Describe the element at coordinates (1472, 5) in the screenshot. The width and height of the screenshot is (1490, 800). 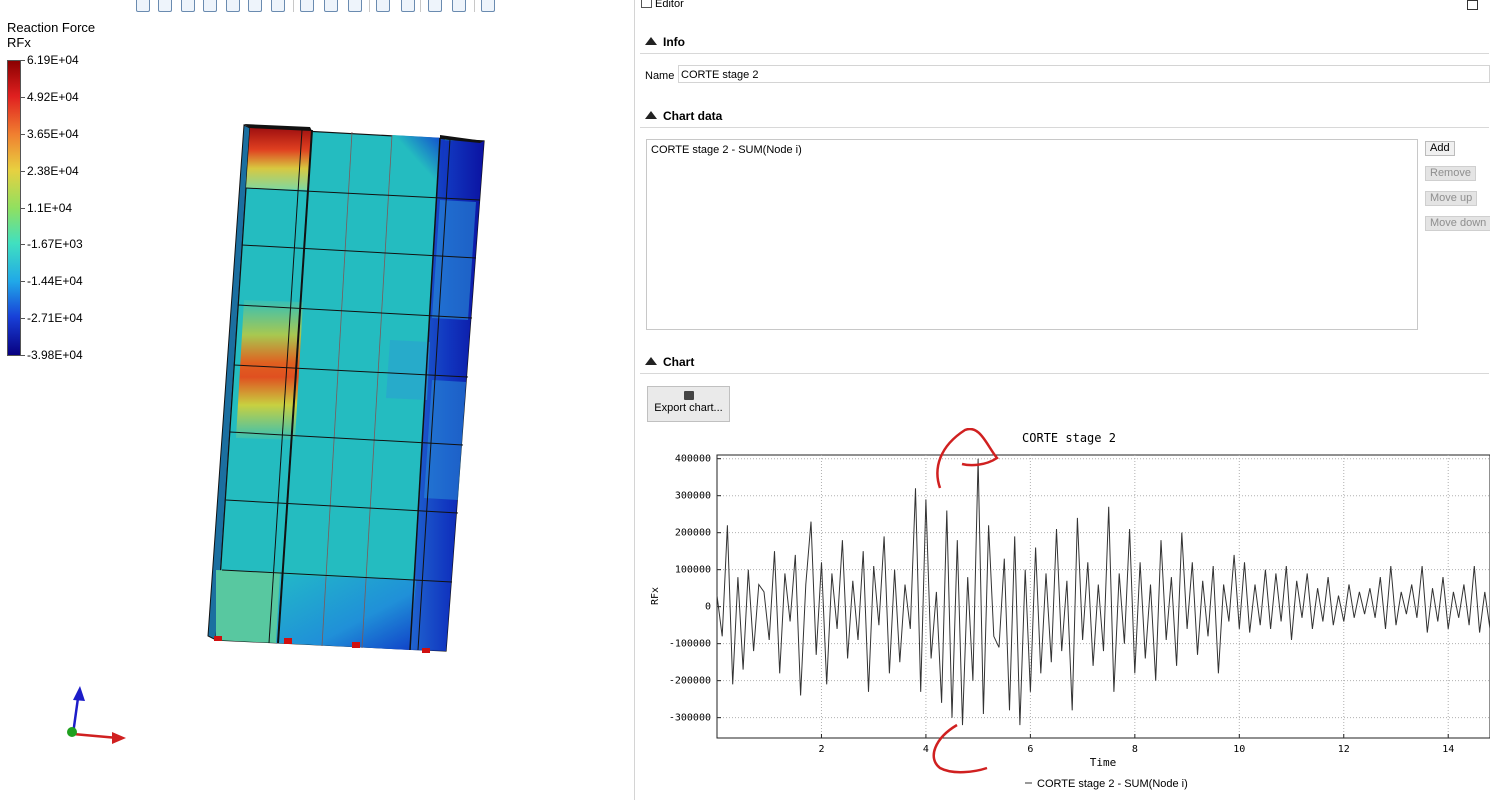
I see `restore-icon` at that location.